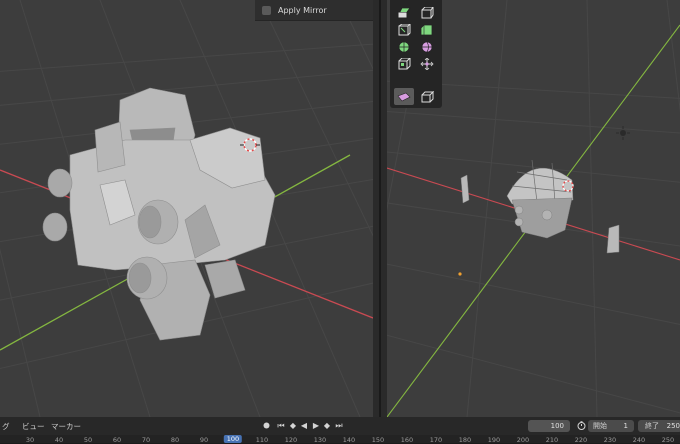 The width and height of the screenshot is (680, 444). What do you see at coordinates (404, 63) in the screenshot?
I see `poly-build-icon` at bounding box center [404, 63].